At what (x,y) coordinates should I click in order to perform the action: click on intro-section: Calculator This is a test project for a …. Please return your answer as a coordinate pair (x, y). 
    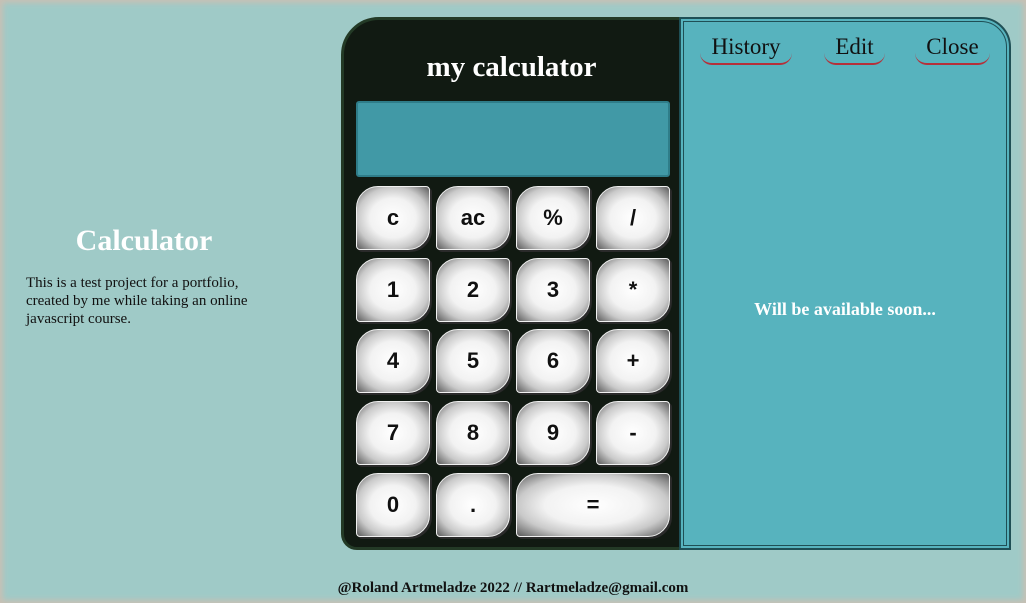
    Looking at the image, I should click on (144, 275).